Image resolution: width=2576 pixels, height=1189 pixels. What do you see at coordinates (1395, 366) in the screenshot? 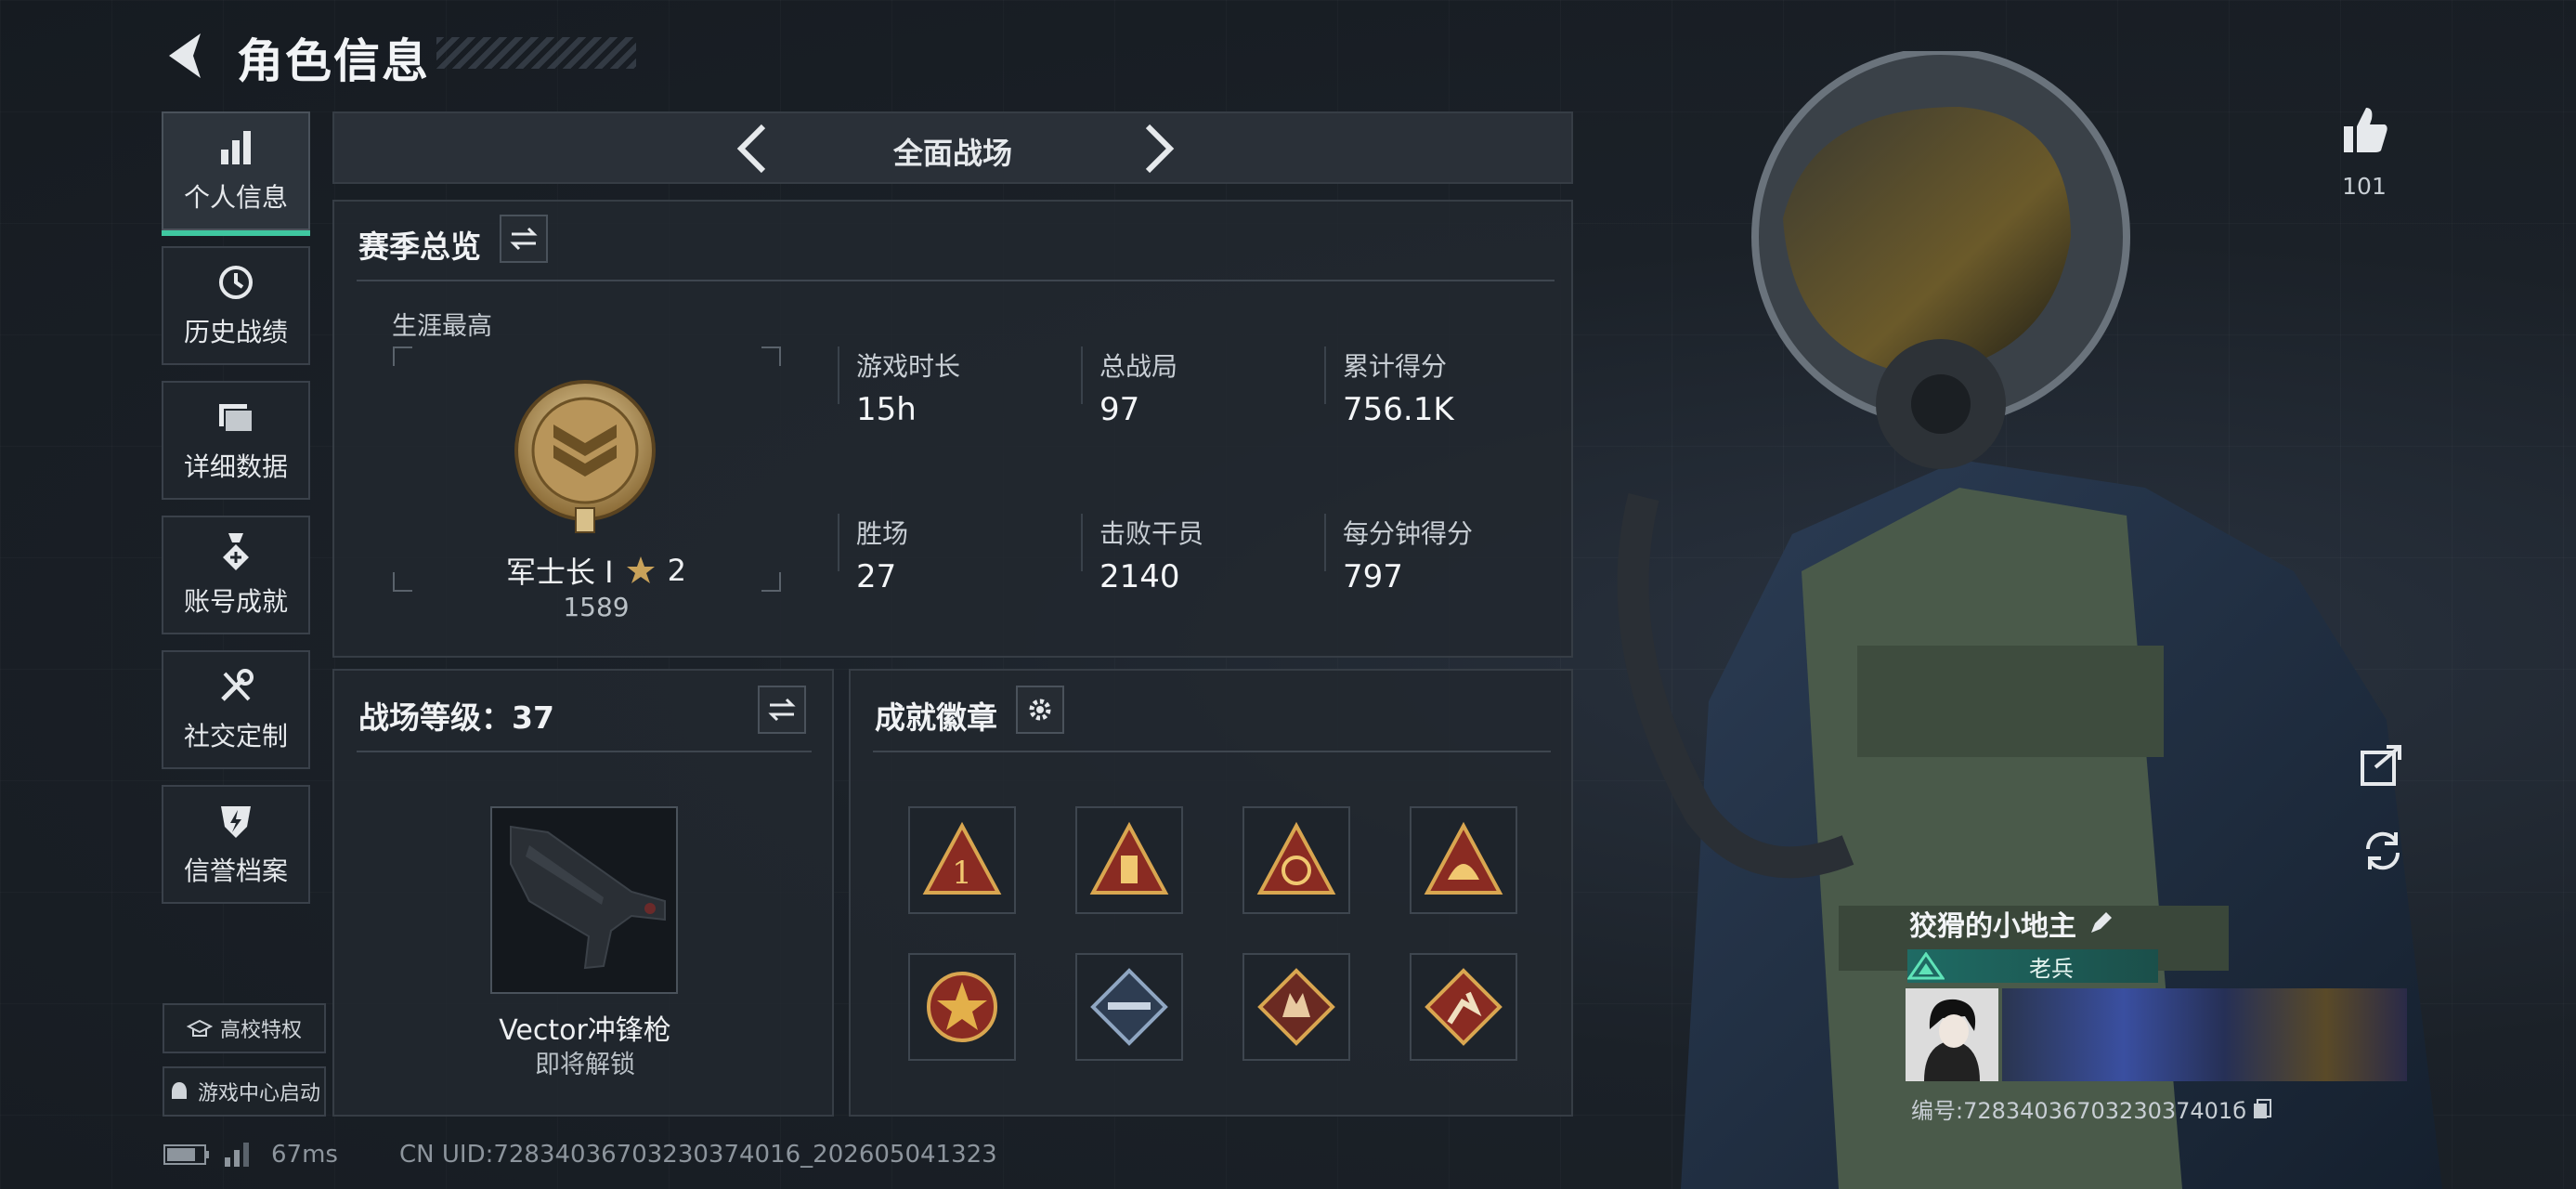
I see `stat-label-total-score: 累计得分` at bounding box center [1395, 366].